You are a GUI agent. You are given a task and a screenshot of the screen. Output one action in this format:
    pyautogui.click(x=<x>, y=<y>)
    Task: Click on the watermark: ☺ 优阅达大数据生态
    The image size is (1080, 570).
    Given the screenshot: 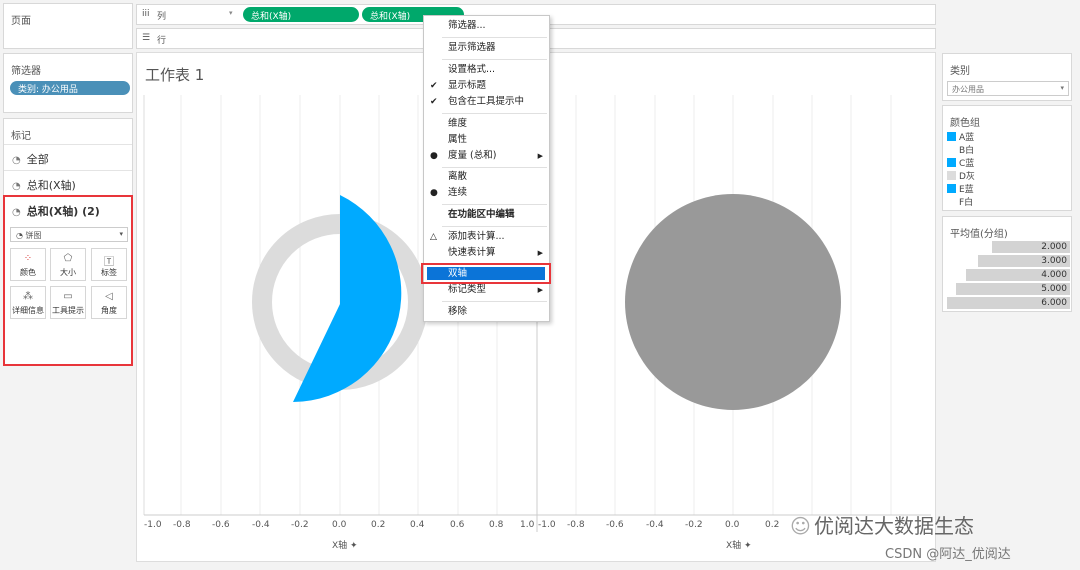 What is the action you would take?
    pyautogui.click(x=932, y=524)
    